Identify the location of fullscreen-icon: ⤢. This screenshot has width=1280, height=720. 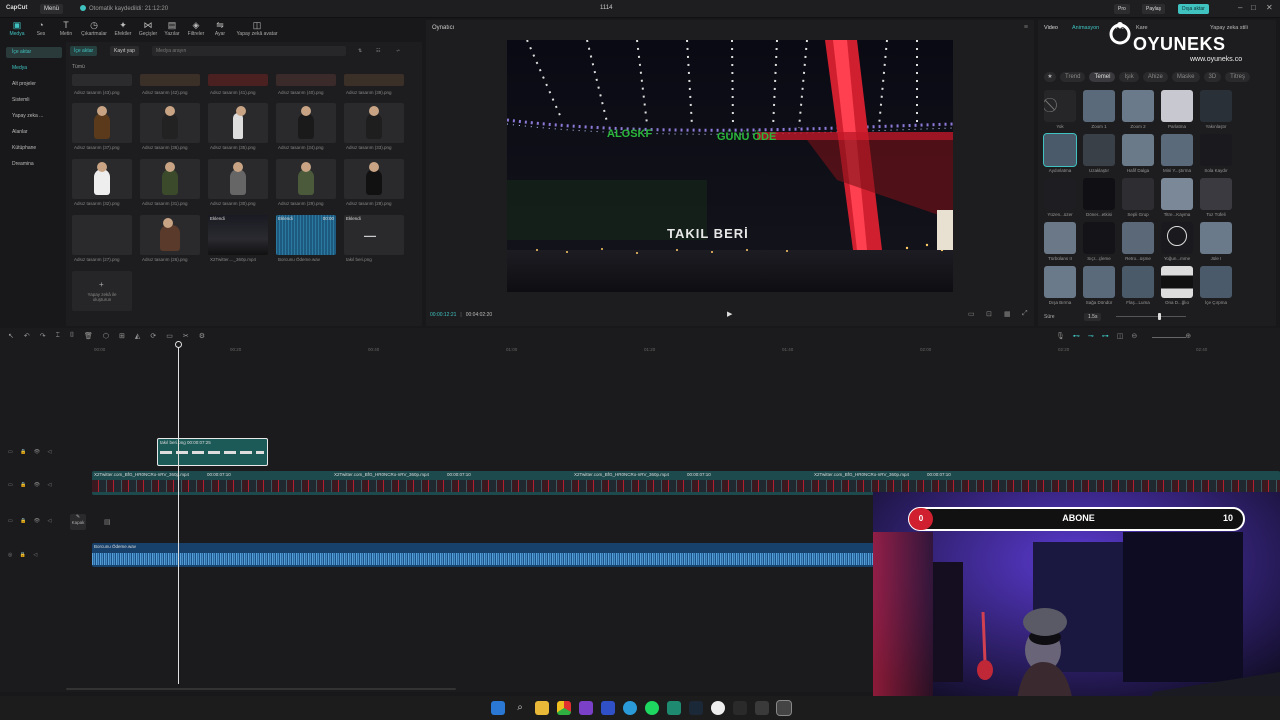
(1025, 314).